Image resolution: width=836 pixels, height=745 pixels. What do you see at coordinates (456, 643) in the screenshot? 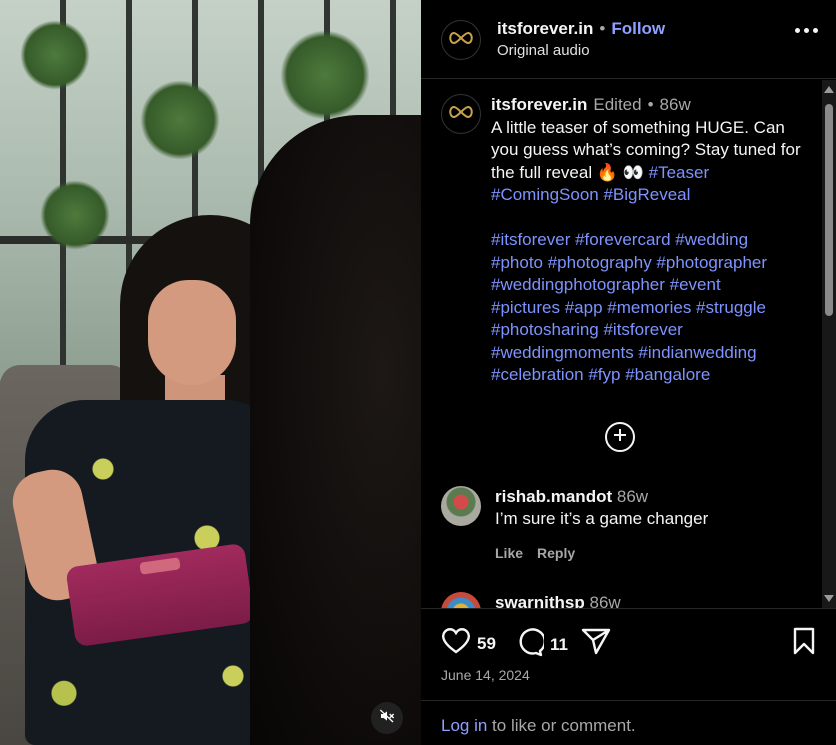
I see `heart-icon` at bounding box center [456, 643].